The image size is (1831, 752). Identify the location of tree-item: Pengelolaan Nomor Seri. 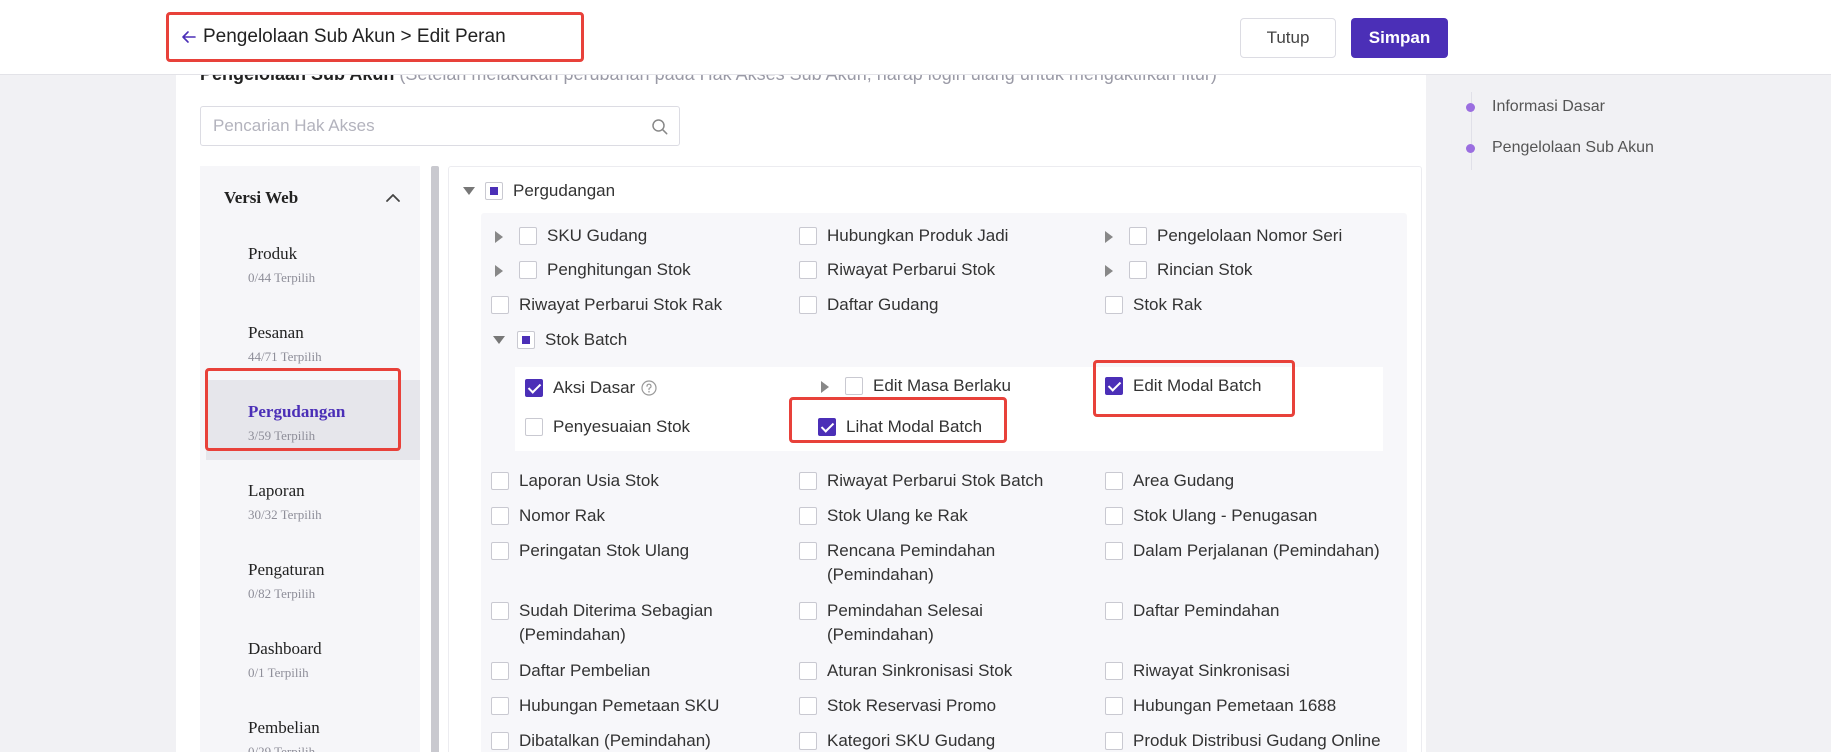
(1223, 237).